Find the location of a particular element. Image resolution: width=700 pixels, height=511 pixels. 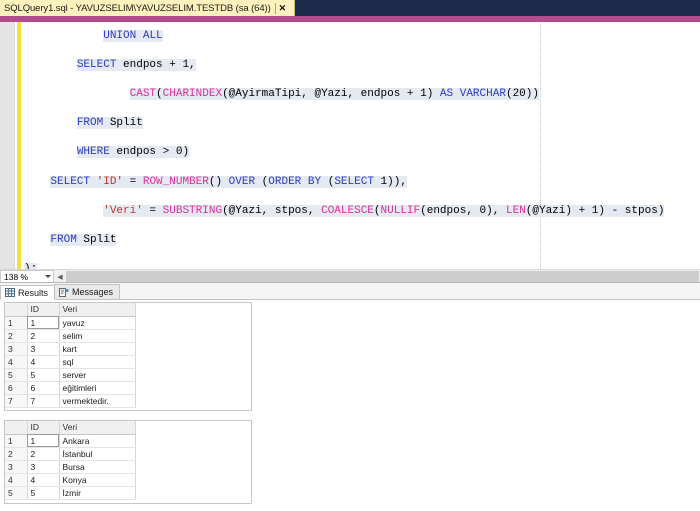

cell-veri: eğitimleri is located at coordinates (97, 388).